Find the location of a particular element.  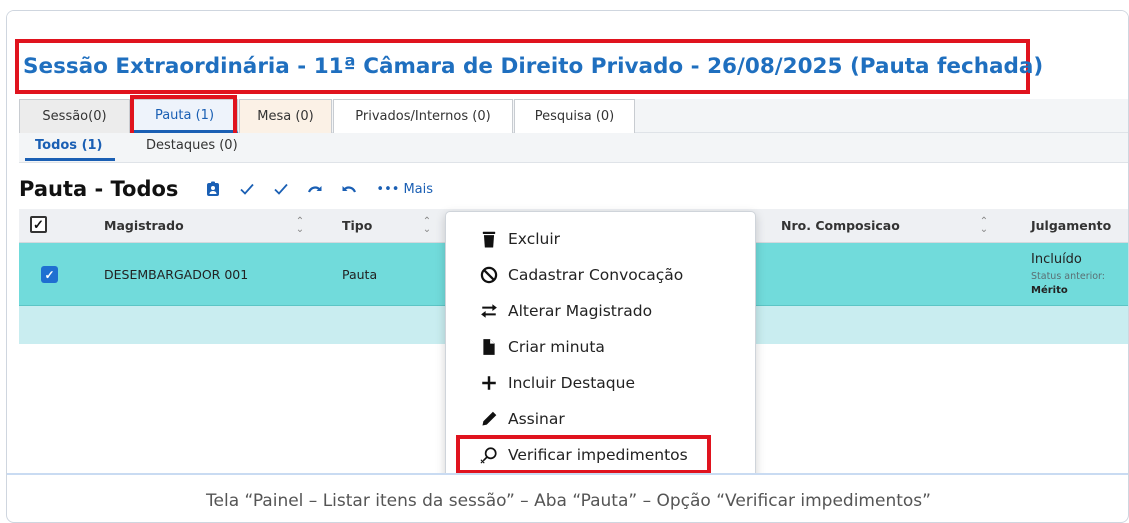

cell-tipo: Pauta is located at coordinates (360, 274).